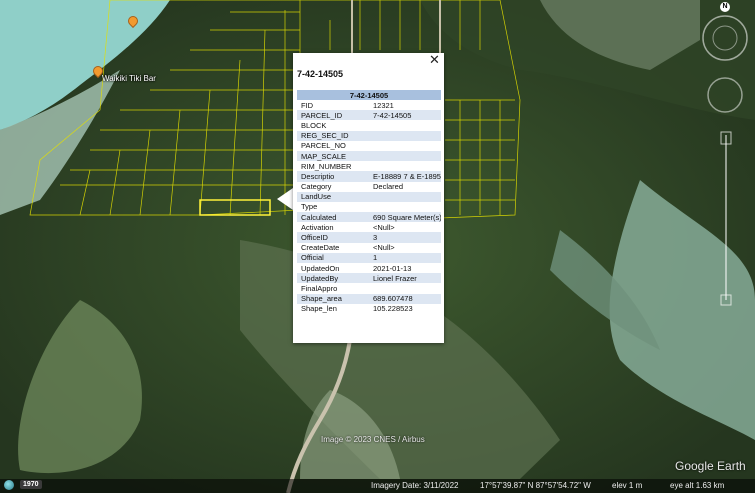 This screenshot has width=755, height=493. I want to click on attribute-row: CreateDate <Null>, so click(369, 248).